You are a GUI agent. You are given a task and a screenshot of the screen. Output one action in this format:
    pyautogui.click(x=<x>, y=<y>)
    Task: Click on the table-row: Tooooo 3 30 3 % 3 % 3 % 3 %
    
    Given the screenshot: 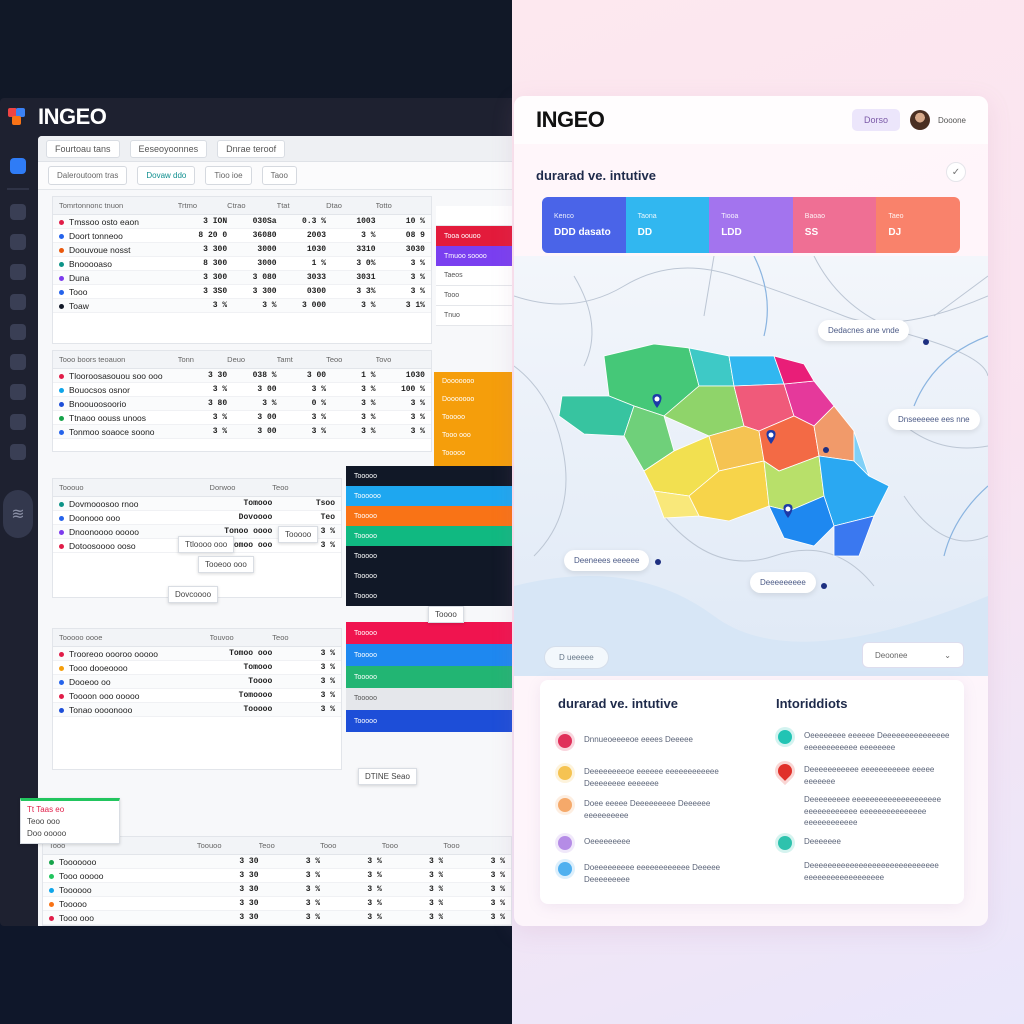 What is the action you would take?
    pyautogui.click(x=277, y=904)
    